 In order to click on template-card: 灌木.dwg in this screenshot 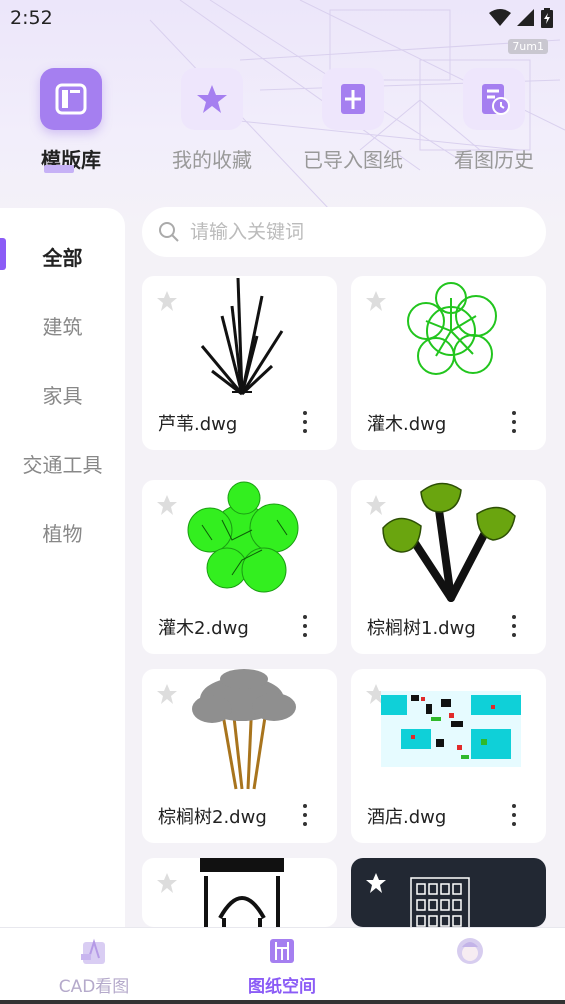, I will do `click(448, 363)`.